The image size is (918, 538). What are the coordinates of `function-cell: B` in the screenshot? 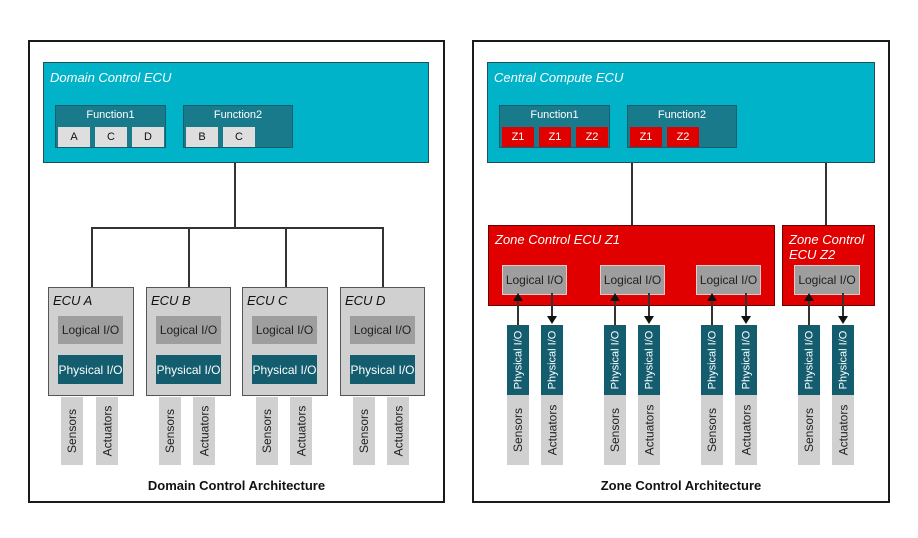 It's located at (202, 137).